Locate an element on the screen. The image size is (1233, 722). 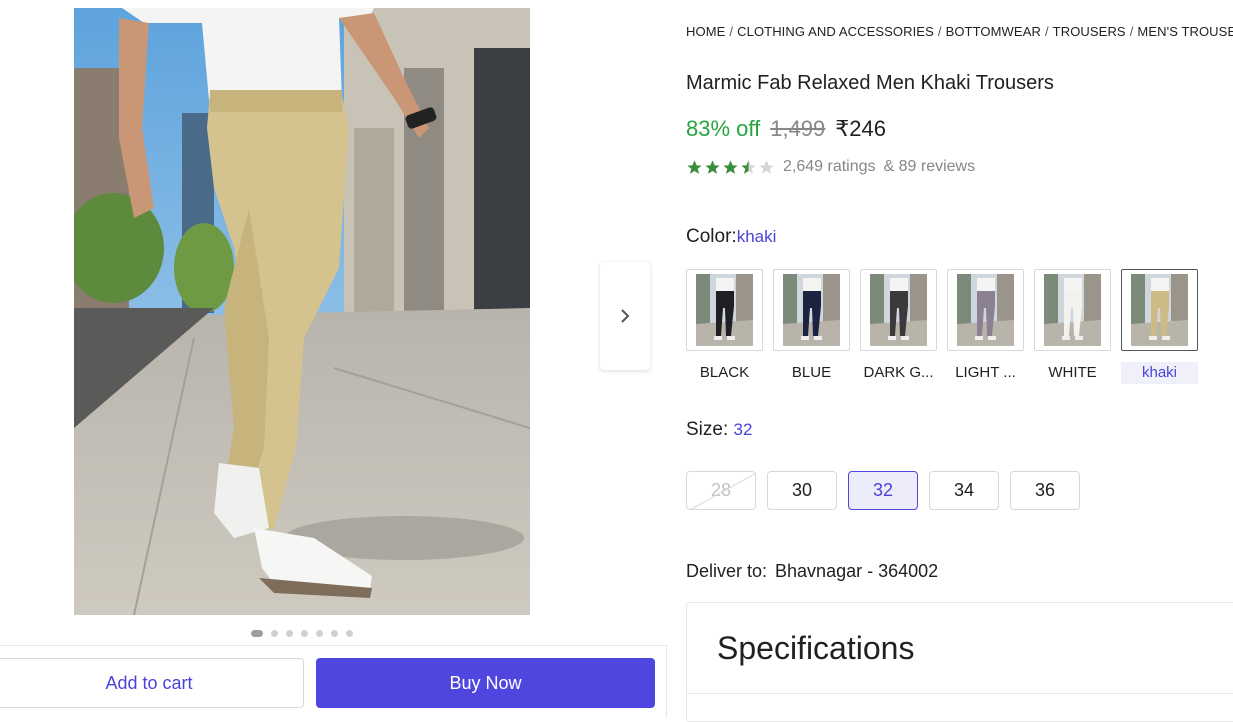
specifications-title: Specifications is located at coordinates (816, 648).